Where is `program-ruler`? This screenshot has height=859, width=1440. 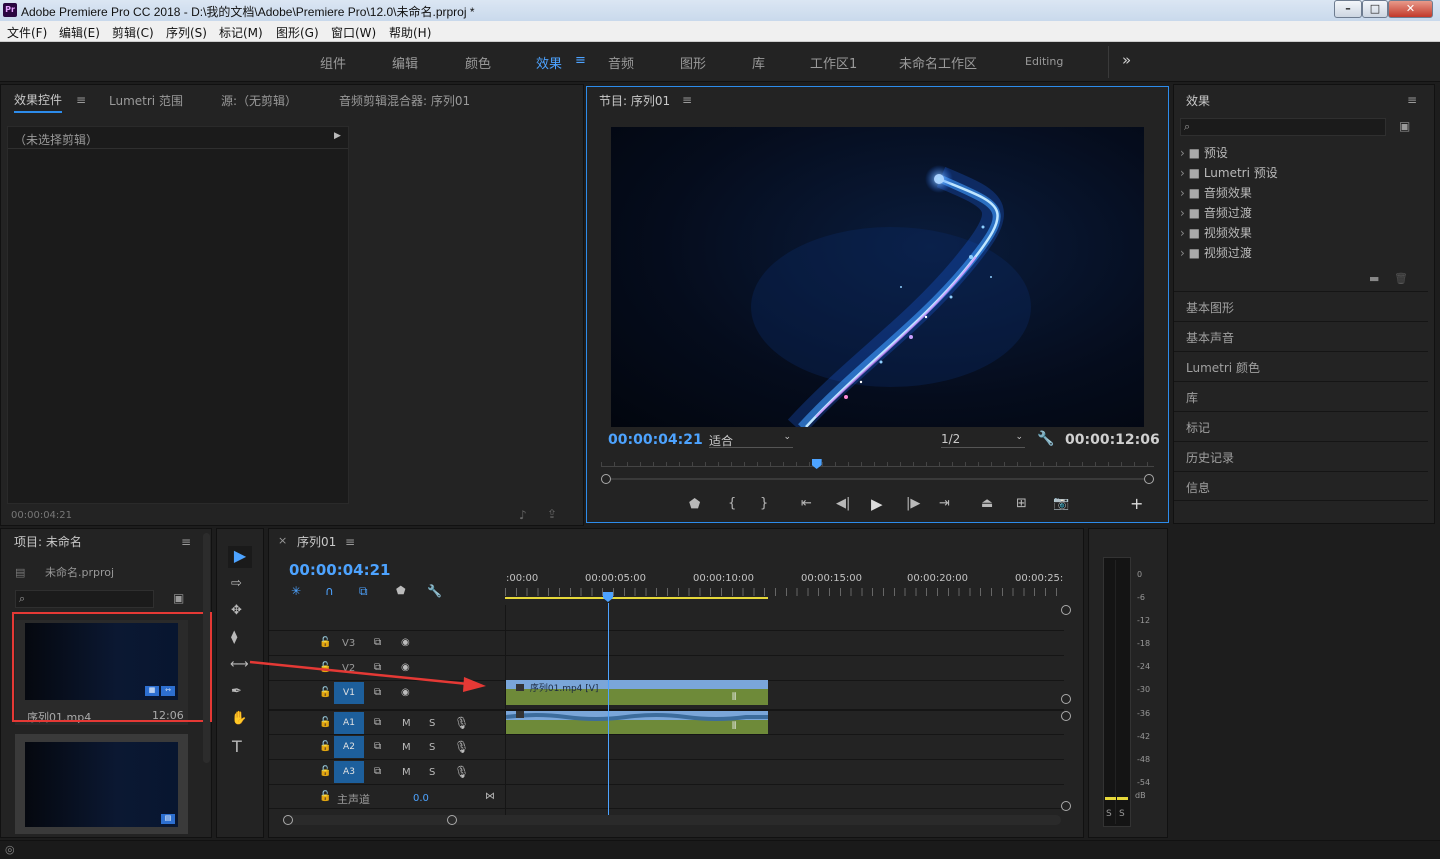
program-ruler is located at coordinates (877, 461).